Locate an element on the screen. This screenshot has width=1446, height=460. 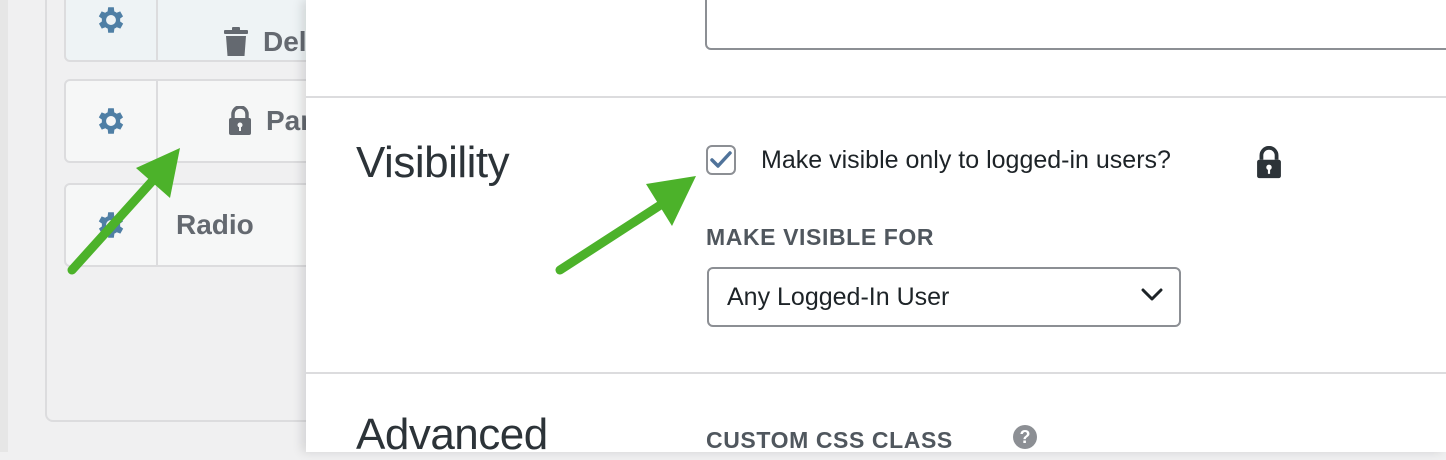
logged-in-only-label: Make visible only to logged-in users? is located at coordinates (966, 160).